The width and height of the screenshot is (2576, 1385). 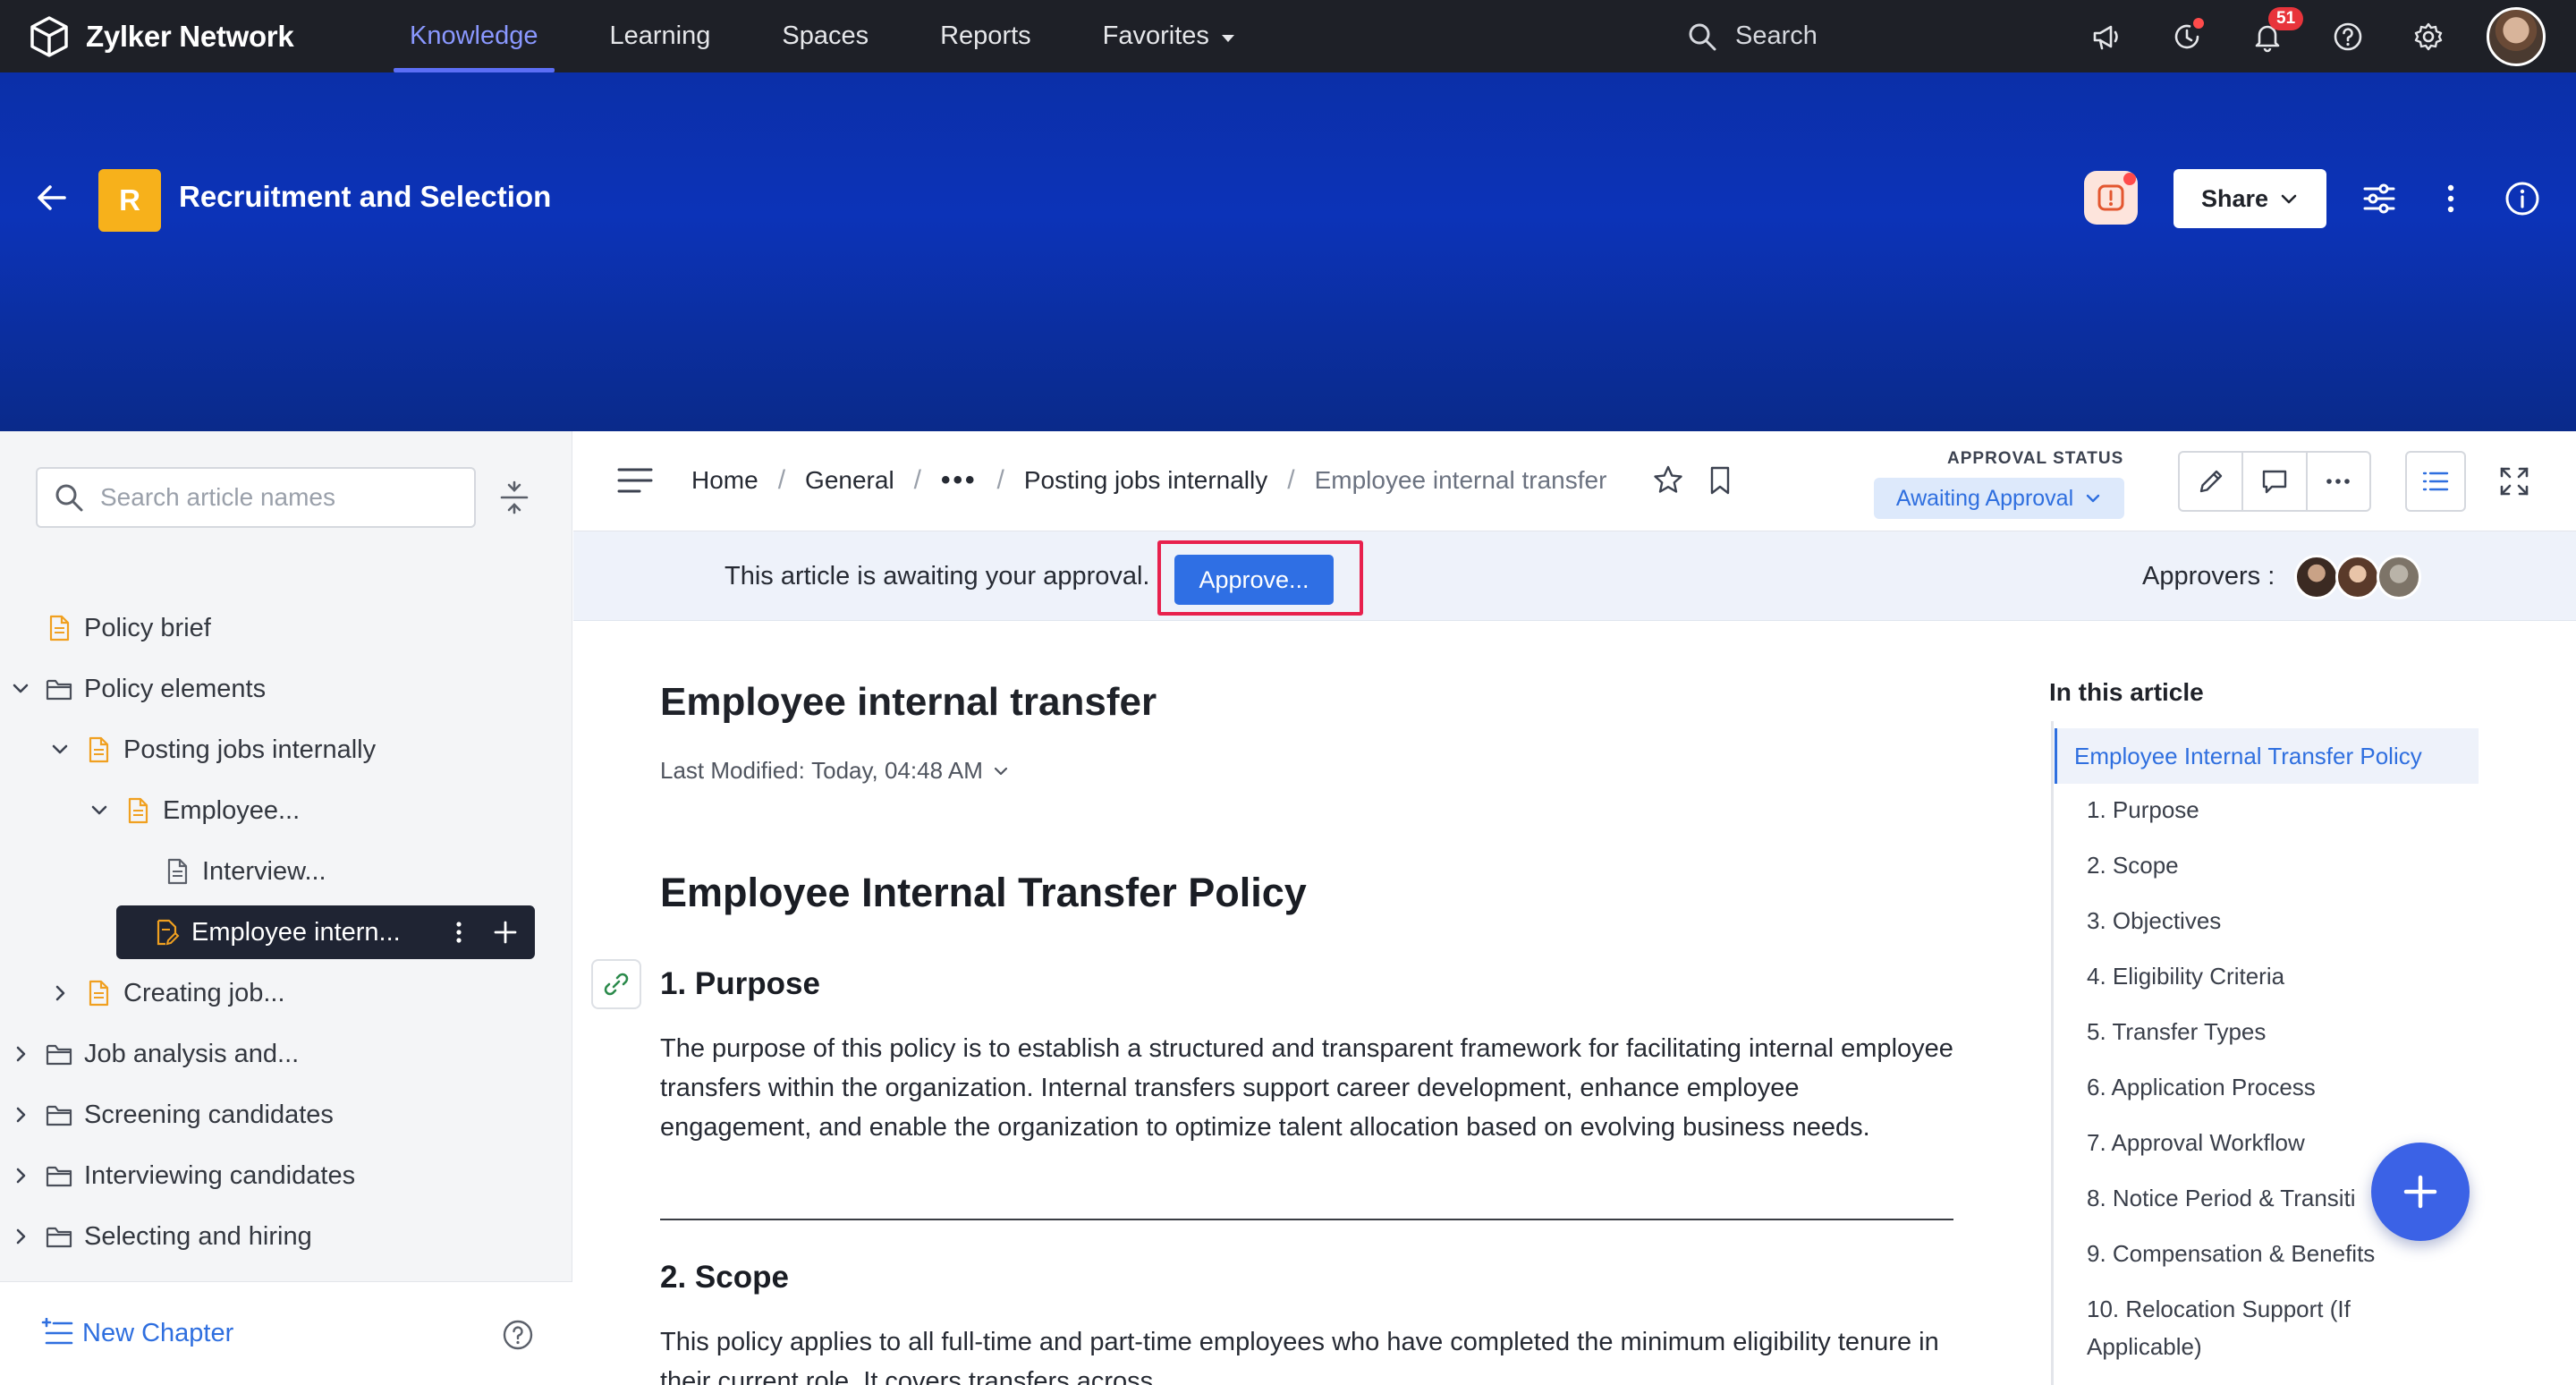 I want to click on global-search: Search, so click(x=1752, y=36).